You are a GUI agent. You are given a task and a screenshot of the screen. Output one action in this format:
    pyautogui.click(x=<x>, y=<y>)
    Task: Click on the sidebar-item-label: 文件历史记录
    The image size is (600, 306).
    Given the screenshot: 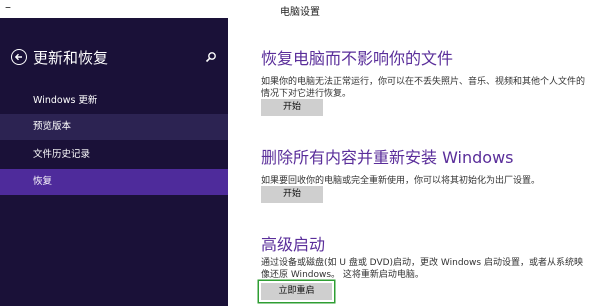 What is the action you would take?
    pyautogui.click(x=62, y=154)
    